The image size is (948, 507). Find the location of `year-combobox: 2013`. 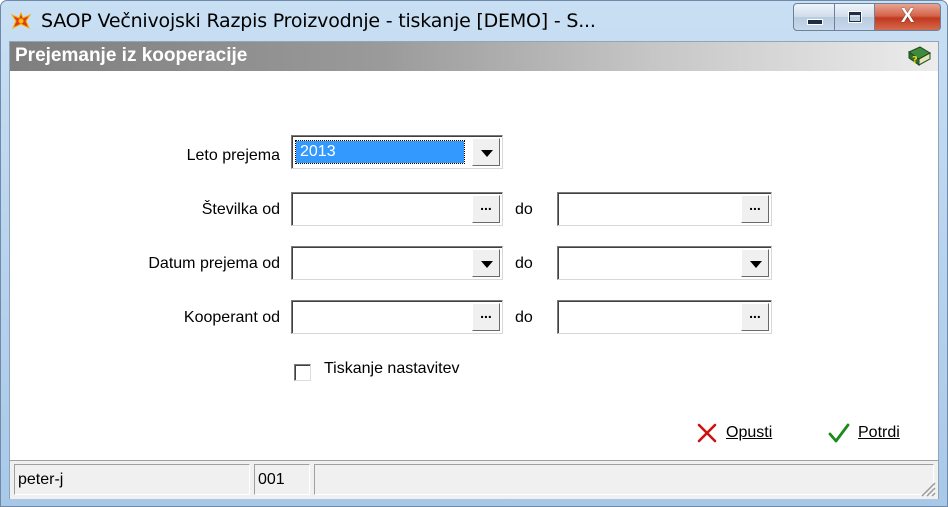

year-combobox: 2013 is located at coordinates (397, 152).